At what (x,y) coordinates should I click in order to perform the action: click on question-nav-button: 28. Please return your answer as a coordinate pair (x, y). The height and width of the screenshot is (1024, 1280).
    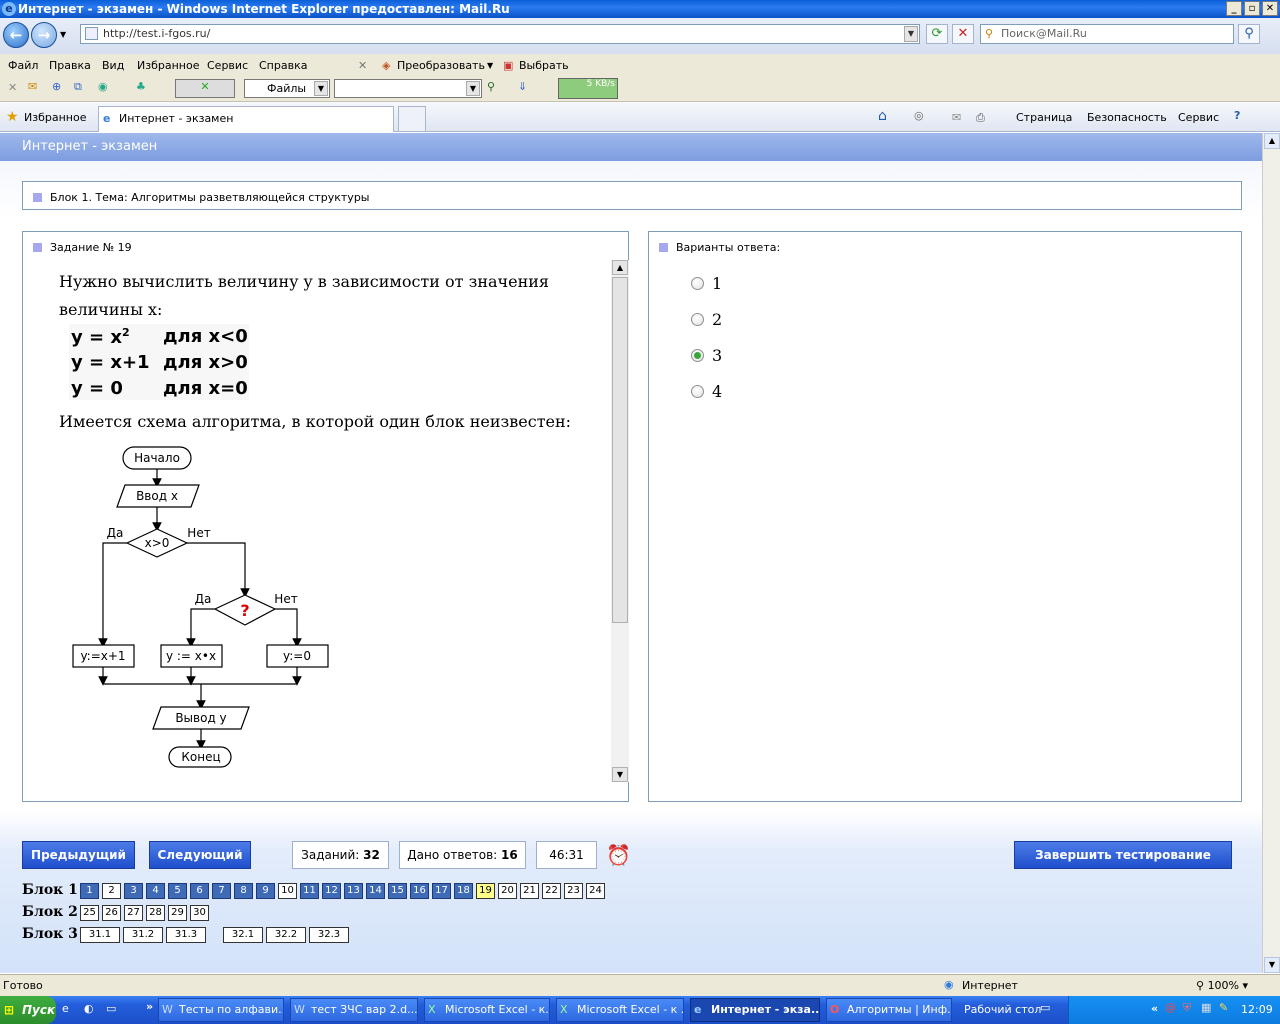
    Looking at the image, I should click on (155, 913).